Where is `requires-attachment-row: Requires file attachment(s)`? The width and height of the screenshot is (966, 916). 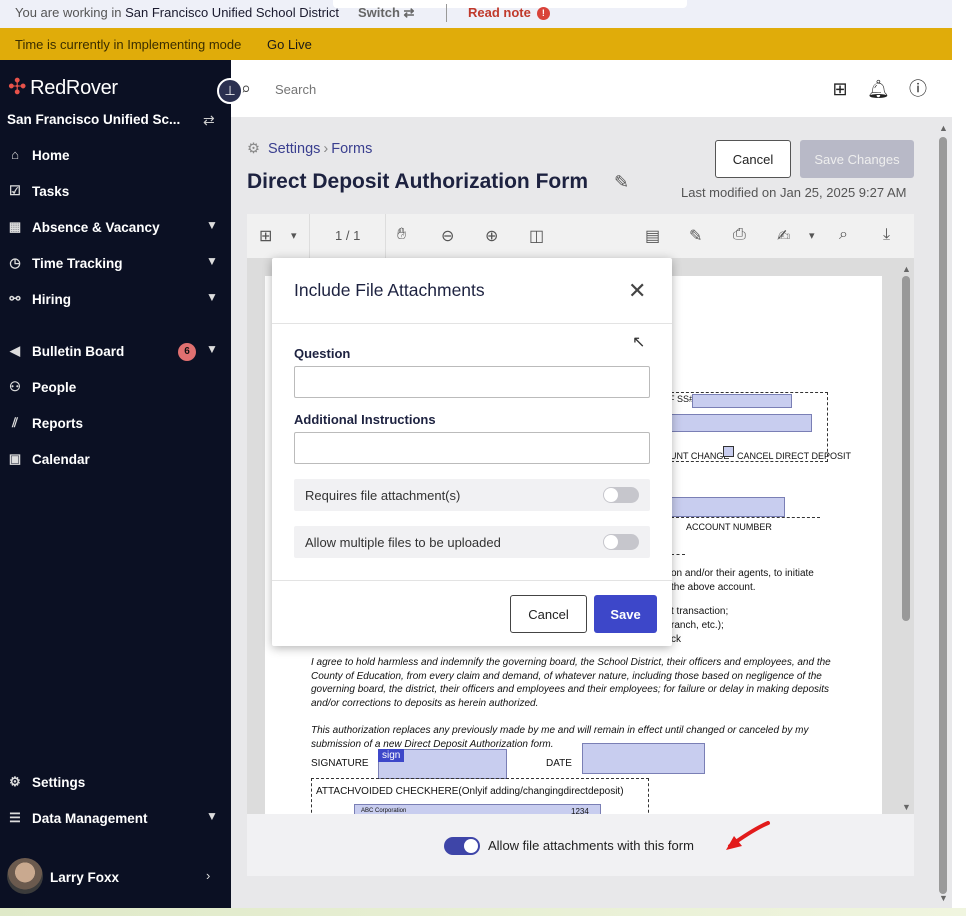 requires-attachment-row: Requires file attachment(s) is located at coordinates (472, 495).